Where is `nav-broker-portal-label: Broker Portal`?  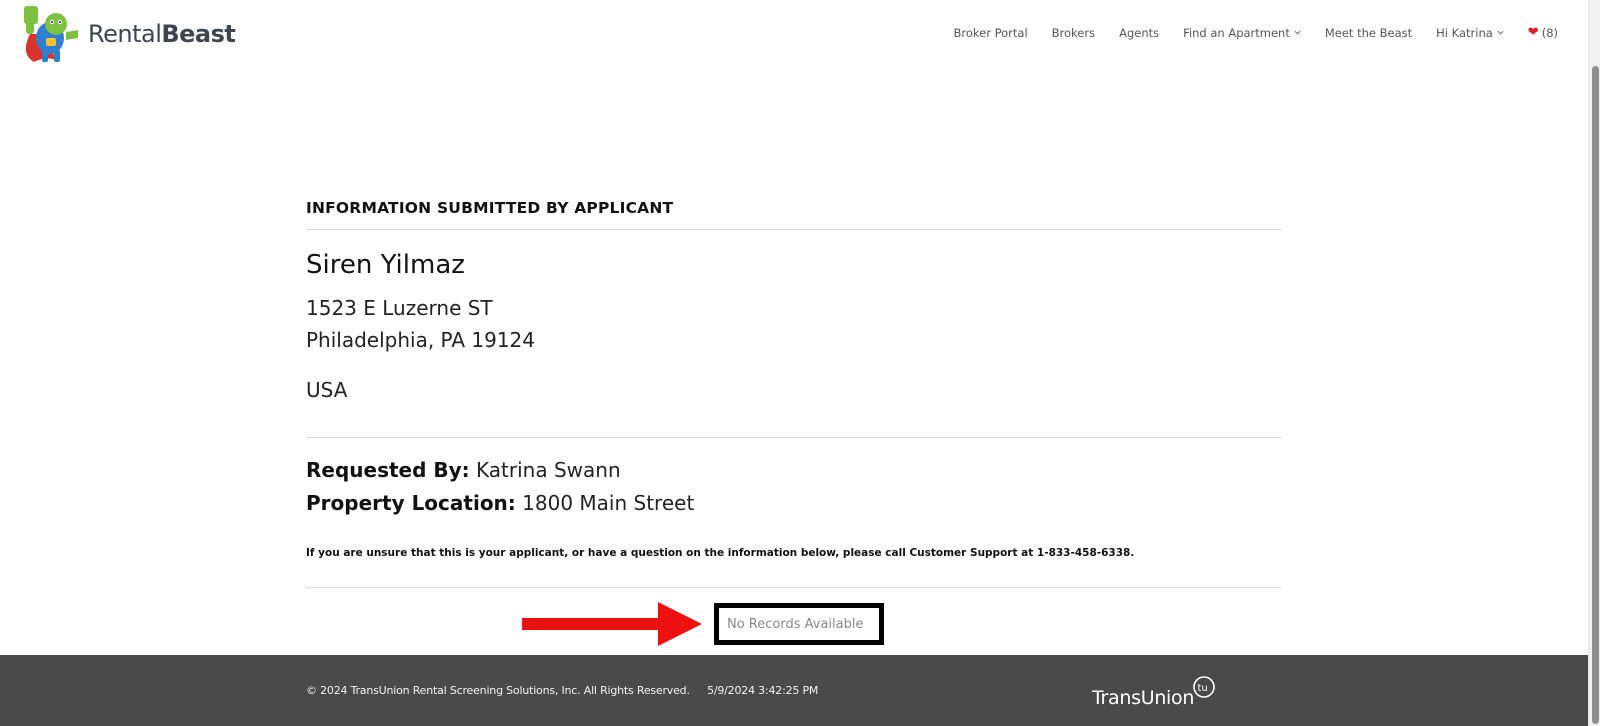 nav-broker-portal-label: Broker Portal is located at coordinates (990, 32).